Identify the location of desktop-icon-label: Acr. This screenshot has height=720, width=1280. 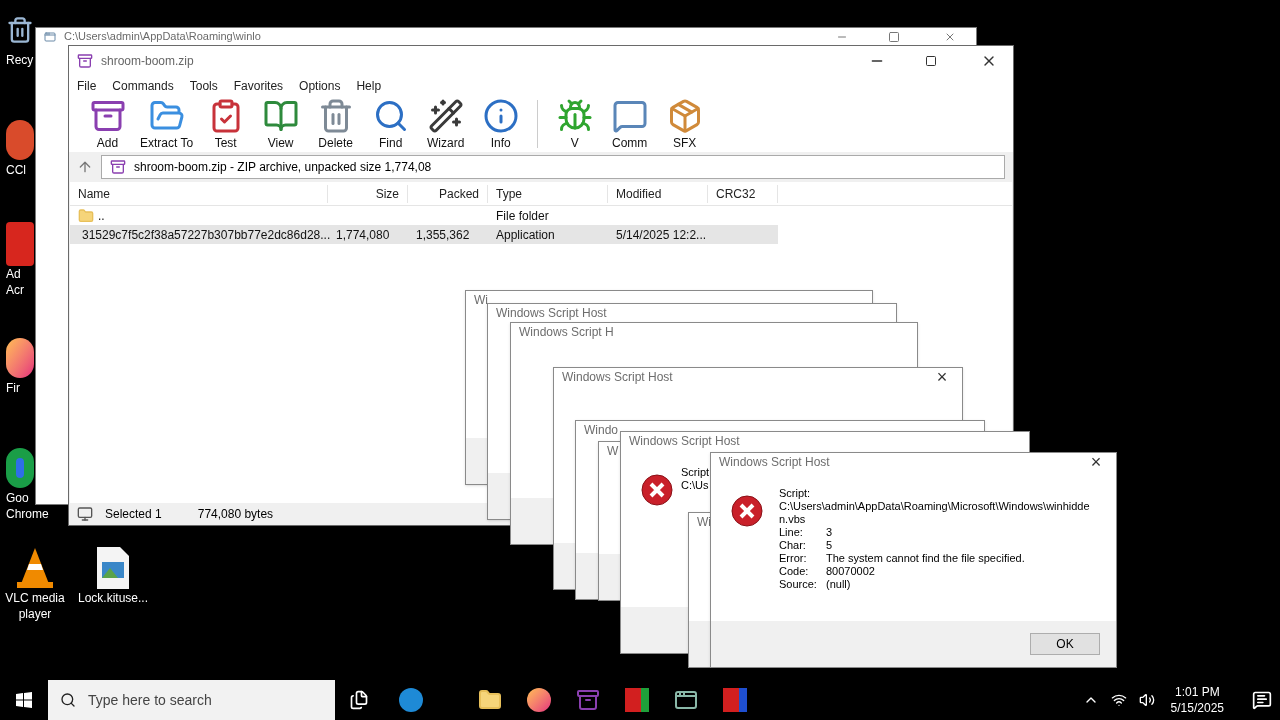
(15, 290).